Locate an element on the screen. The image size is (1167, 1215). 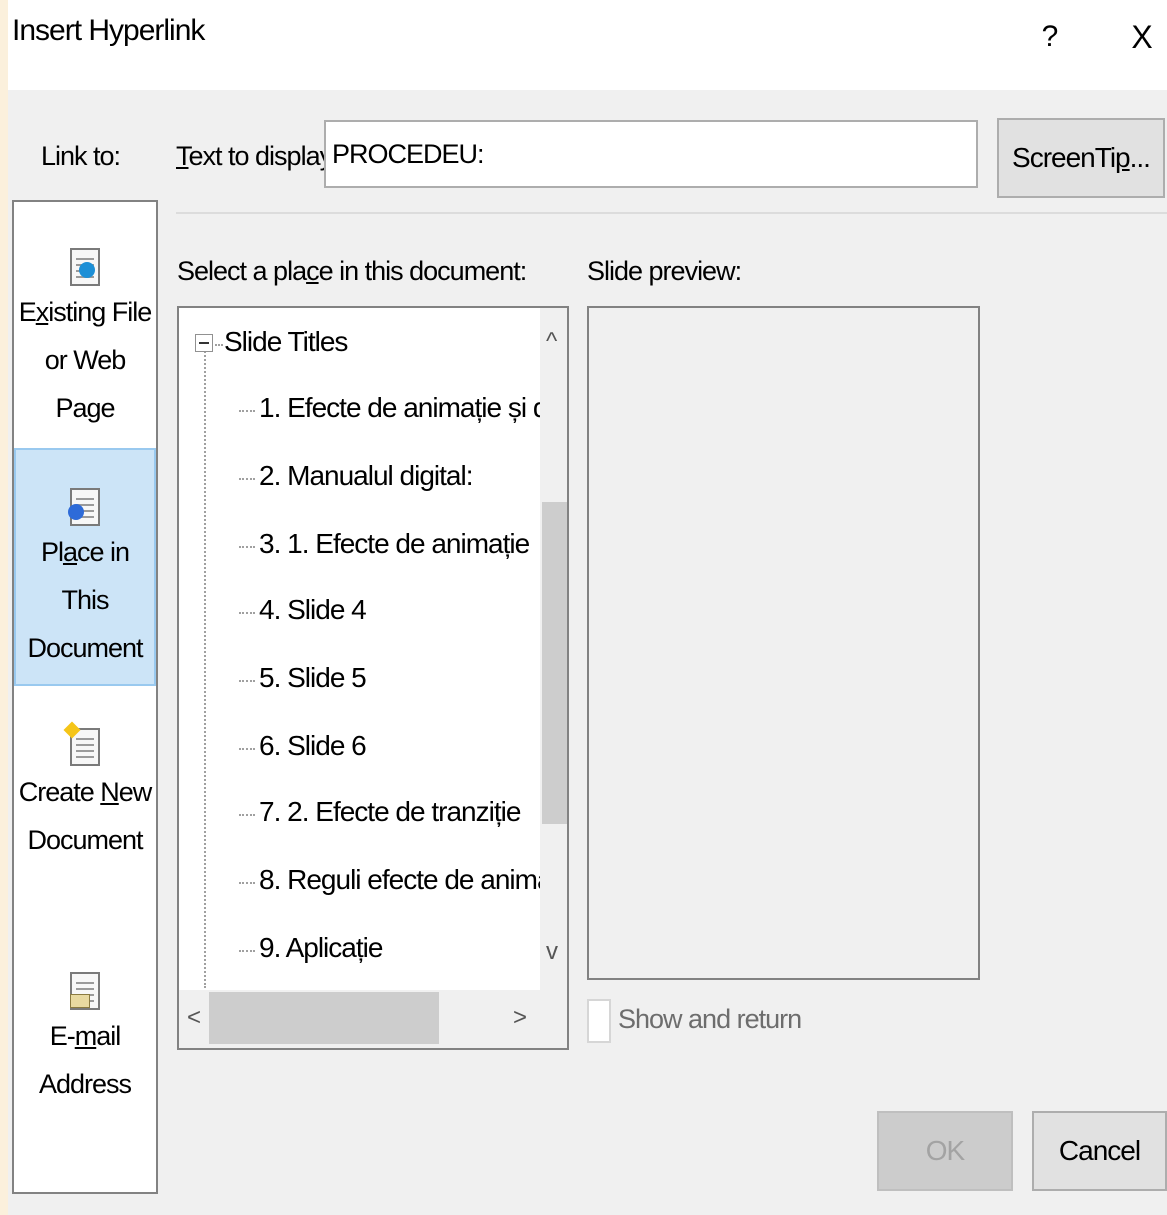
link-to-create-new-document: Create New Document is located at coordinates (85, 792).